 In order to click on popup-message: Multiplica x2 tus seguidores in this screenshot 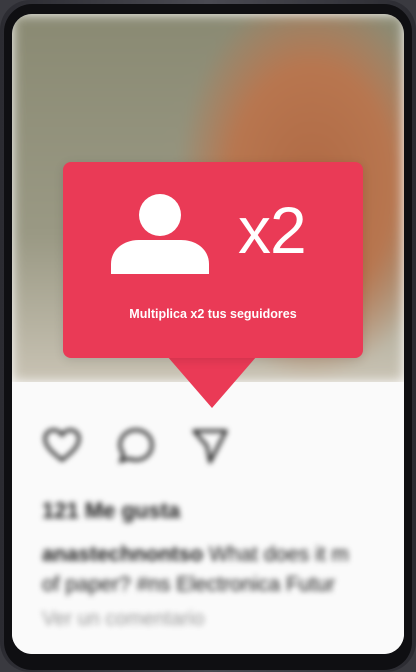, I will do `click(213, 314)`.